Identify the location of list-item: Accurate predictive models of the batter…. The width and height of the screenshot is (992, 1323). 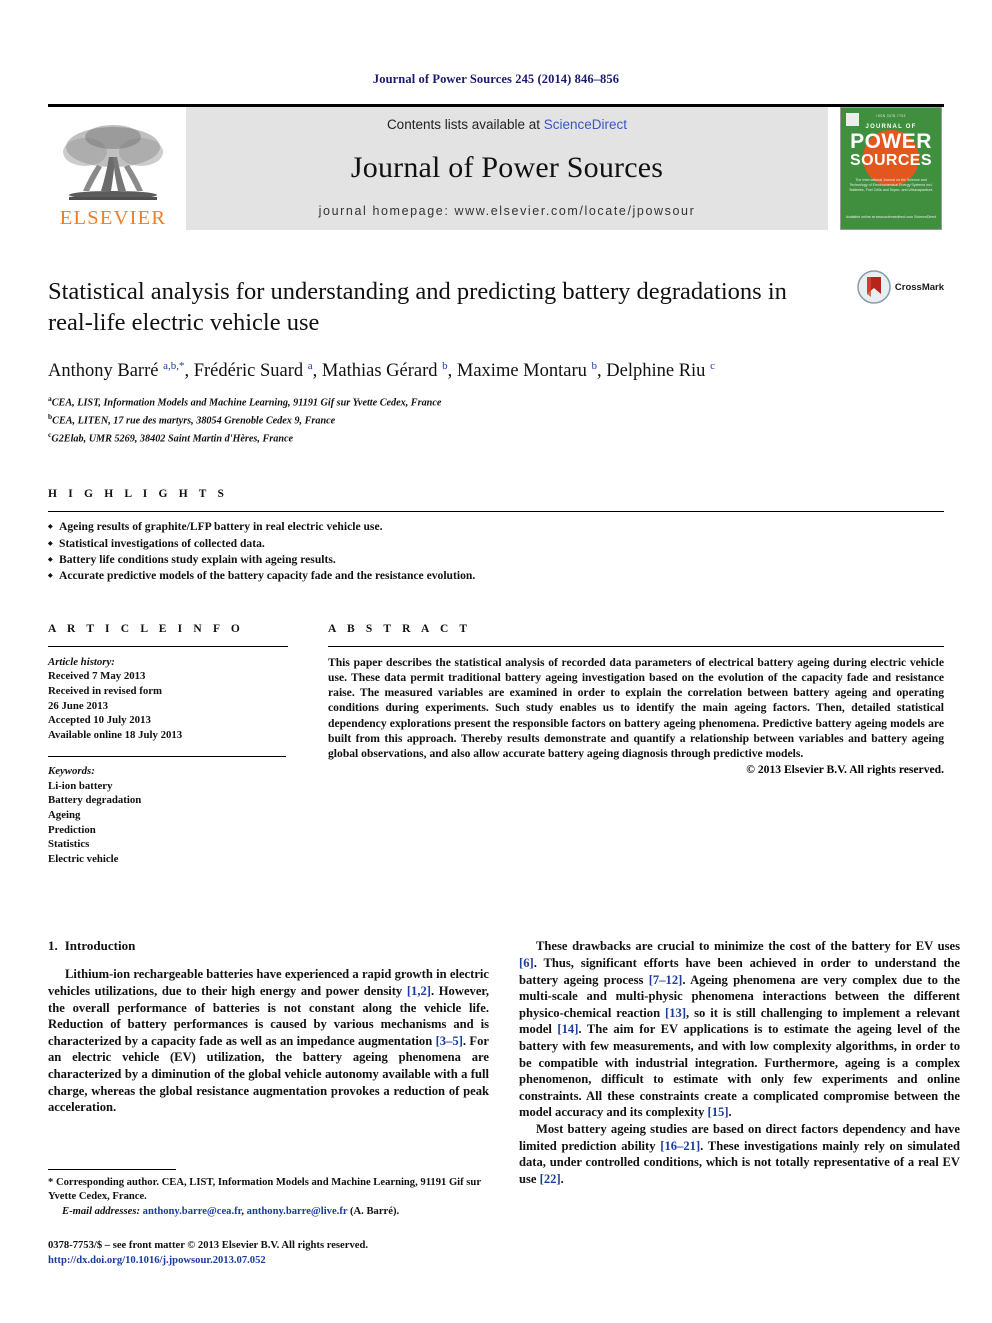
(496, 576).